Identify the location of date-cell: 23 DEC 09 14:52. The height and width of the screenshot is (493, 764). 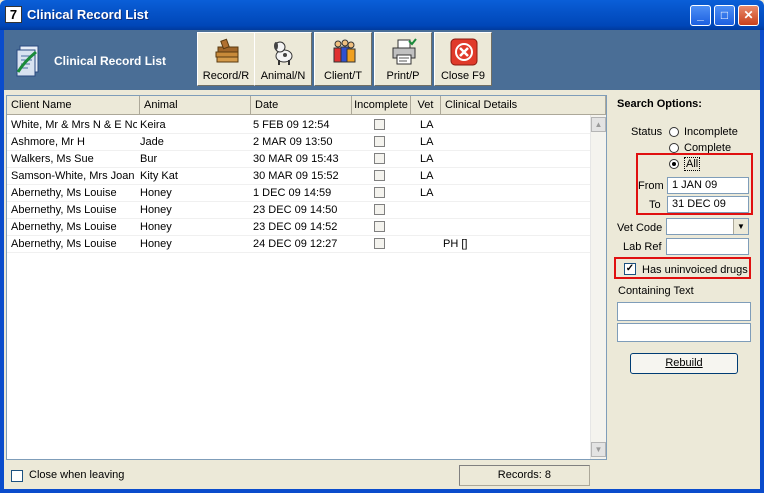
(295, 227).